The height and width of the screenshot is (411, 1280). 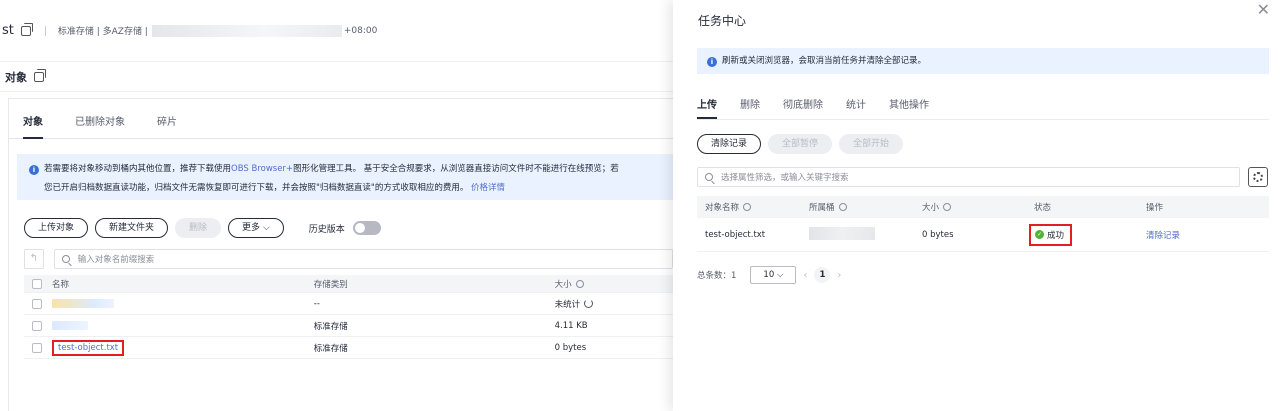 What do you see at coordinates (1039, 234) in the screenshot?
I see `check-circle-icon: ✓` at bounding box center [1039, 234].